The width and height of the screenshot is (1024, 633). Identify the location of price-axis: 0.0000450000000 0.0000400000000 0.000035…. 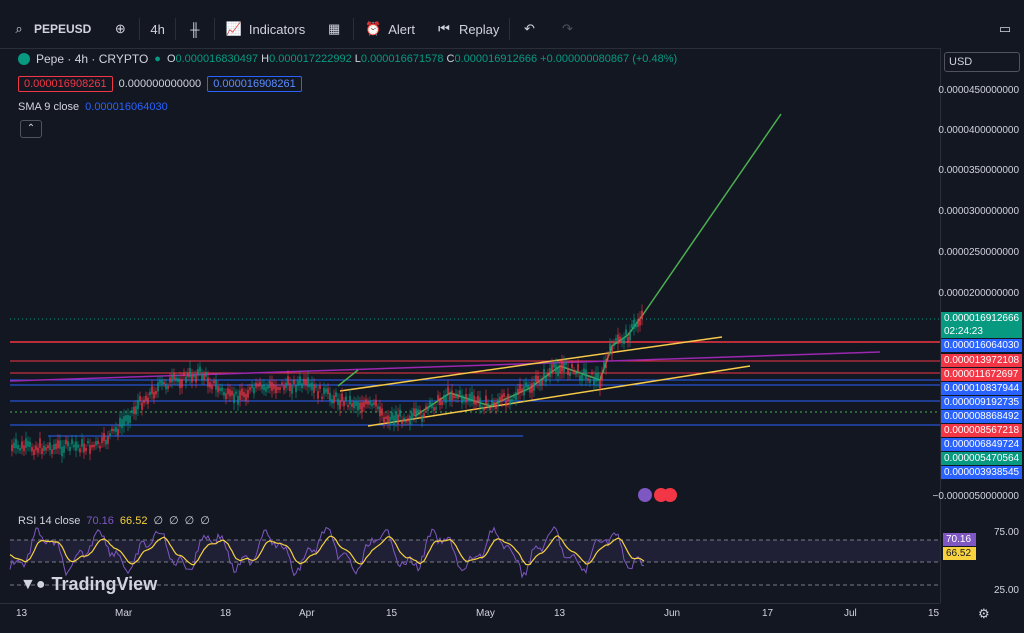
(978, 325).